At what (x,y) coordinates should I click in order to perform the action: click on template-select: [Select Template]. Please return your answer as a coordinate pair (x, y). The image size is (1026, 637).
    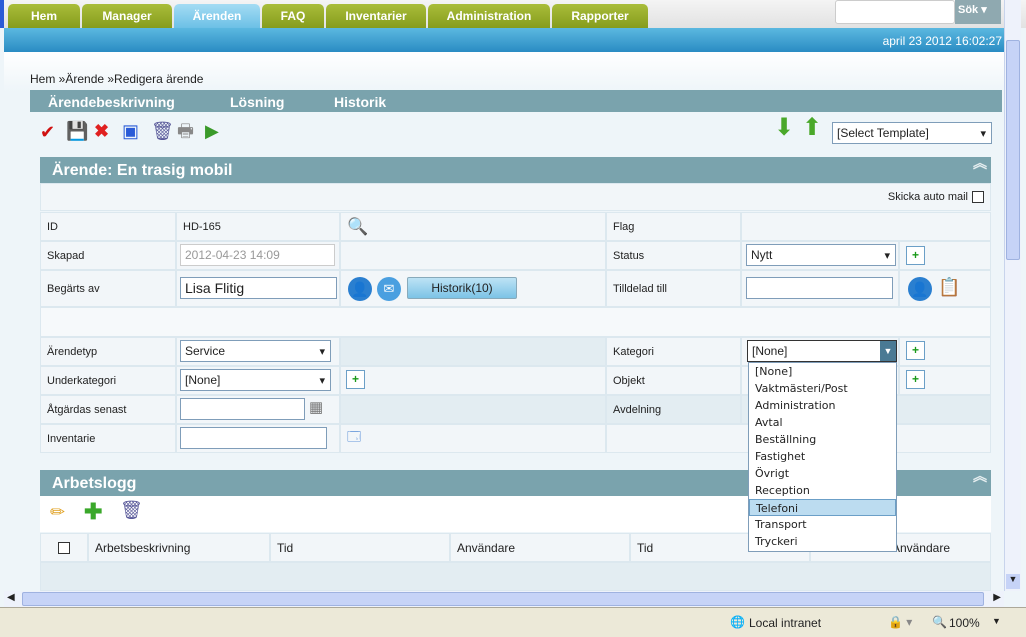
    Looking at the image, I should click on (912, 133).